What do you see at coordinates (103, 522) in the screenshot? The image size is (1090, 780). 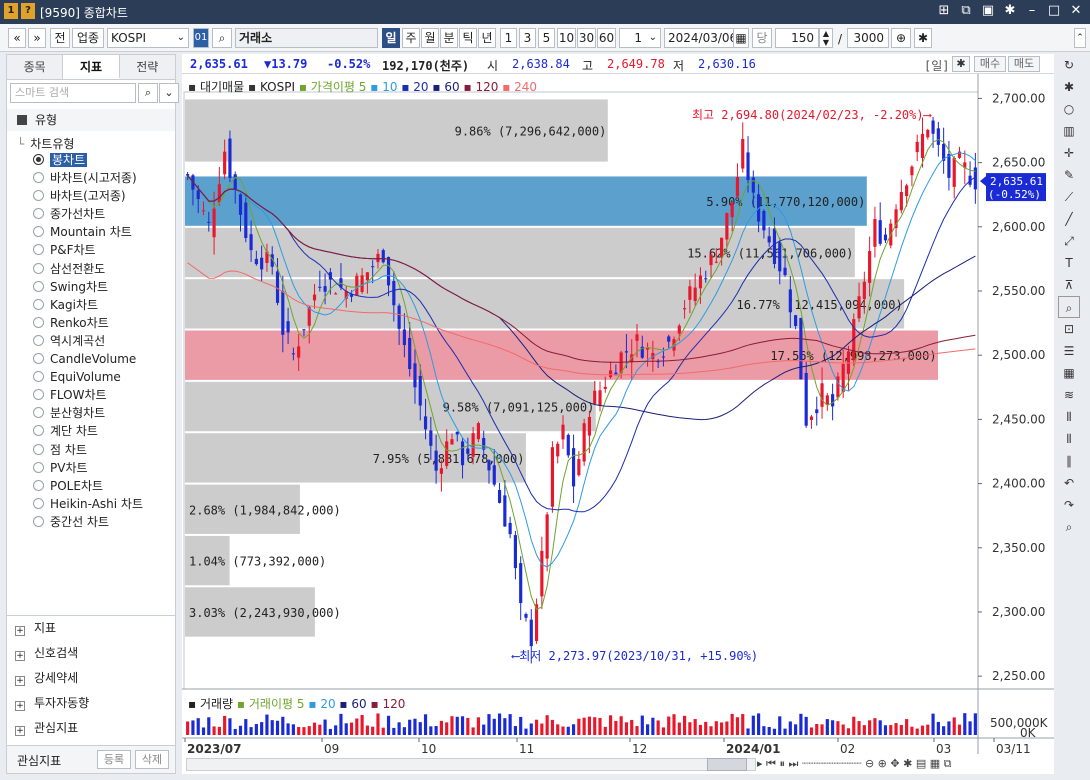 I see `chart-type-item: 중간선 차트` at bounding box center [103, 522].